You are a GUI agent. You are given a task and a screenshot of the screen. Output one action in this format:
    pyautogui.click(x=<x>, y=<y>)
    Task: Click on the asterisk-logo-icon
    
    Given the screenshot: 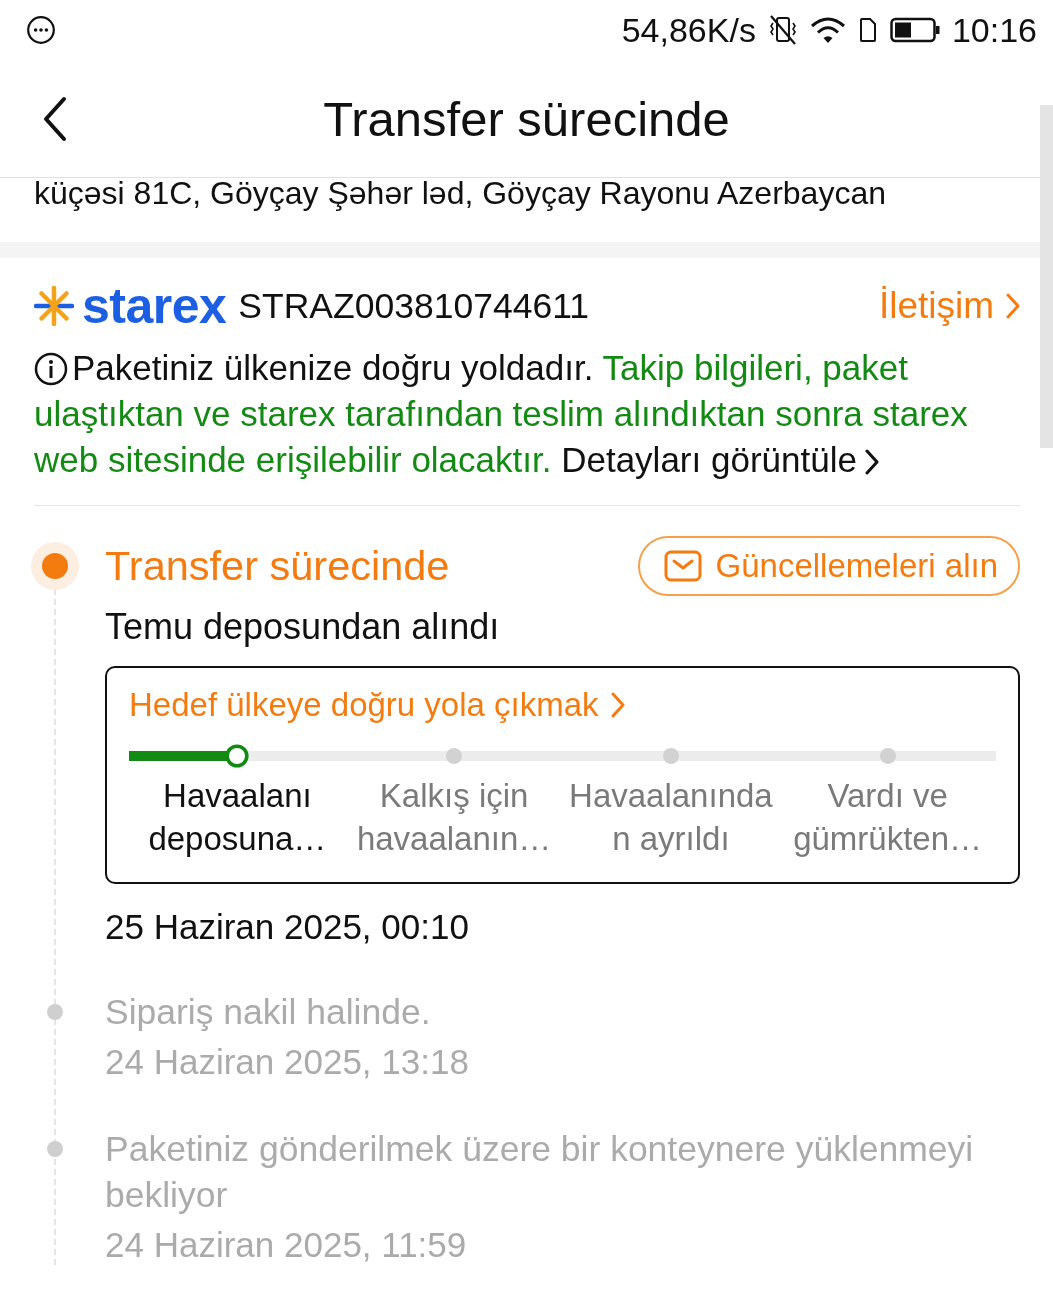 What is the action you would take?
    pyautogui.click(x=54, y=306)
    